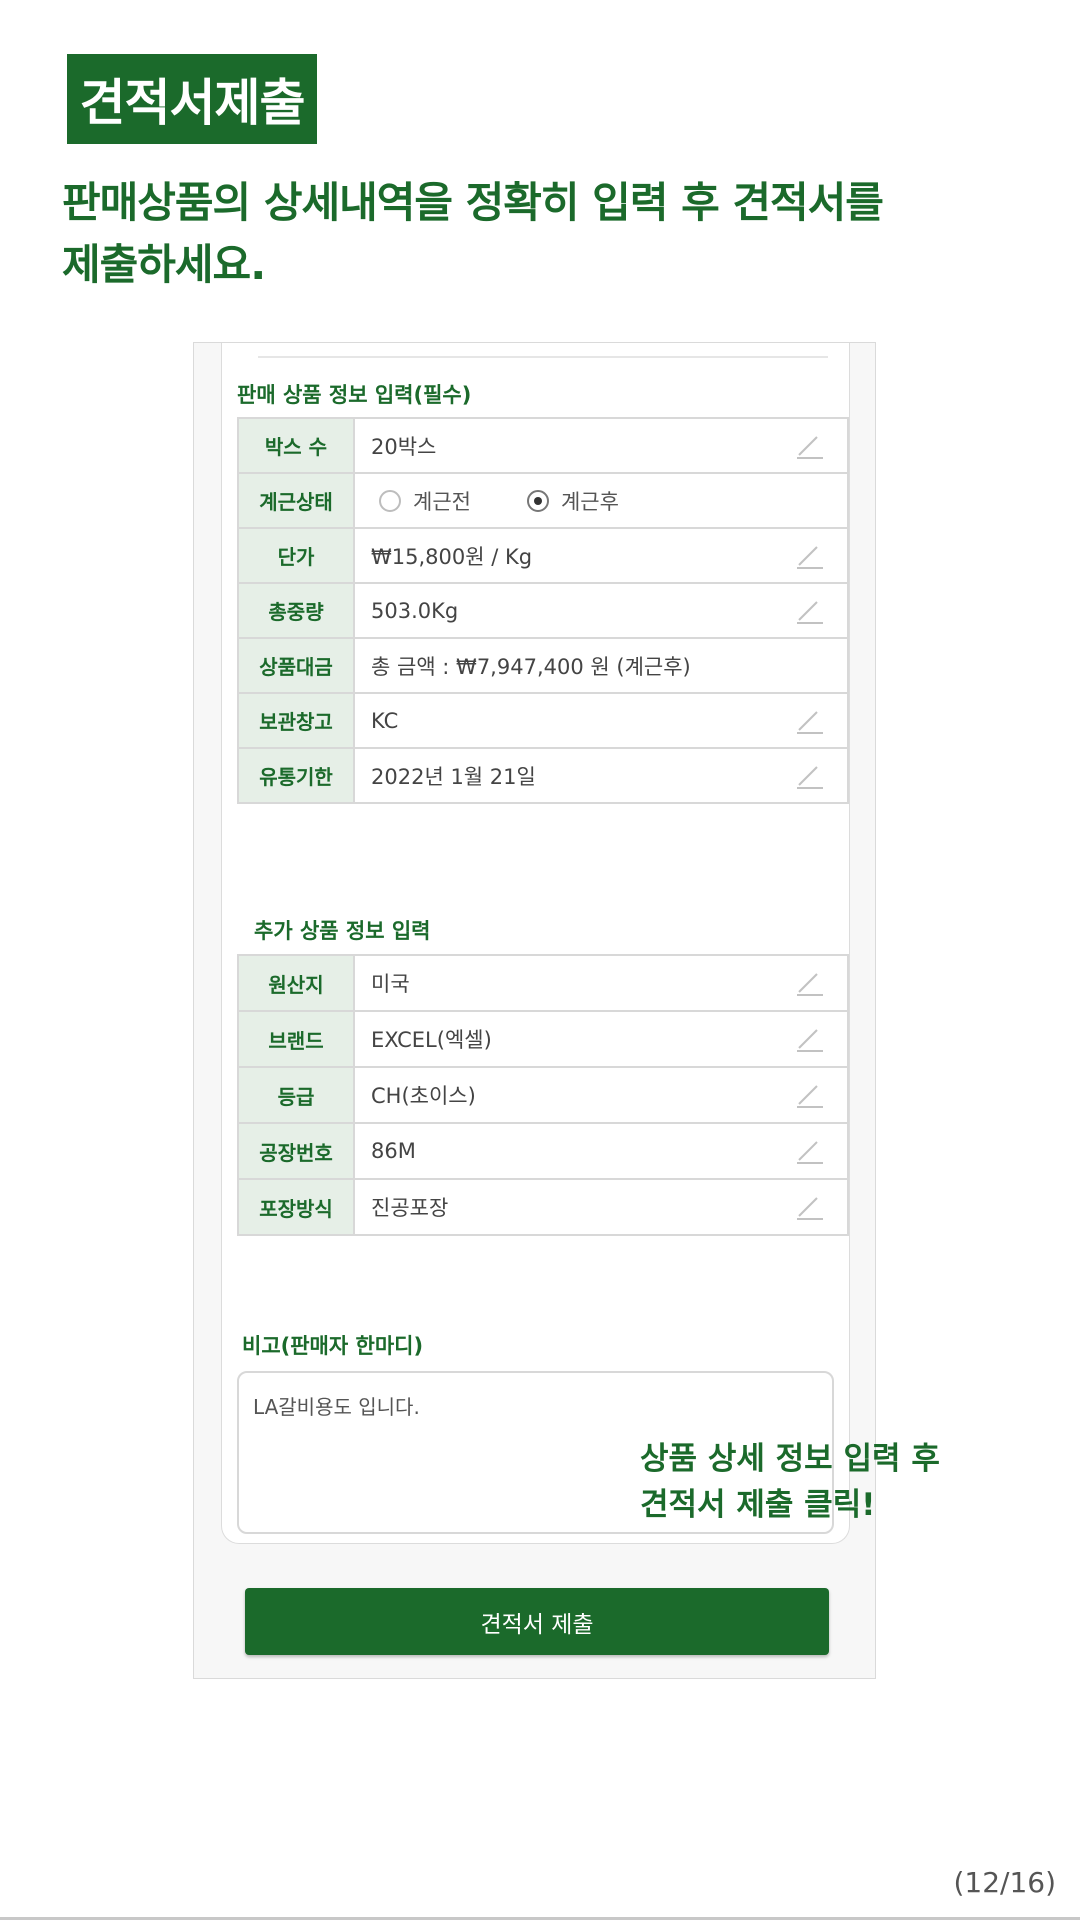  Describe the element at coordinates (601, 720) in the screenshot. I see `storage-field: KC` at that location.